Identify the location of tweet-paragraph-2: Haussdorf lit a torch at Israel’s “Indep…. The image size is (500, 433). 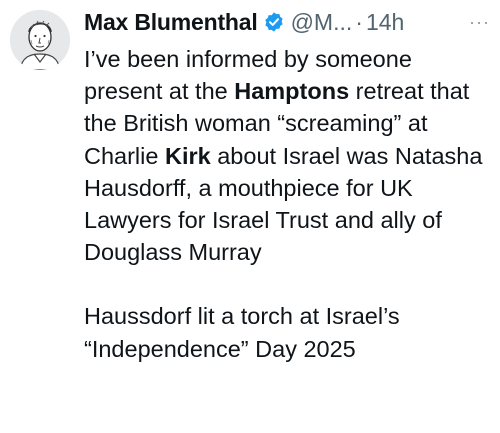
(242, 332).